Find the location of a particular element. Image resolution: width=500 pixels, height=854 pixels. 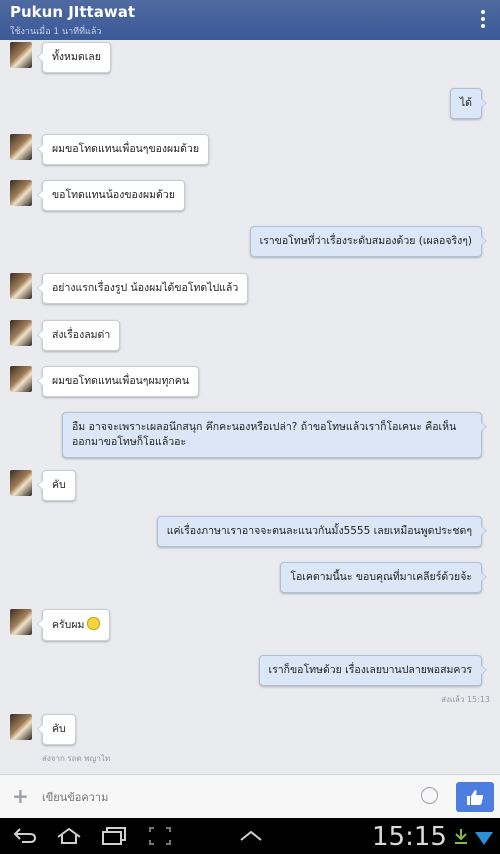

download-icon is located at coordinates (461, 836).